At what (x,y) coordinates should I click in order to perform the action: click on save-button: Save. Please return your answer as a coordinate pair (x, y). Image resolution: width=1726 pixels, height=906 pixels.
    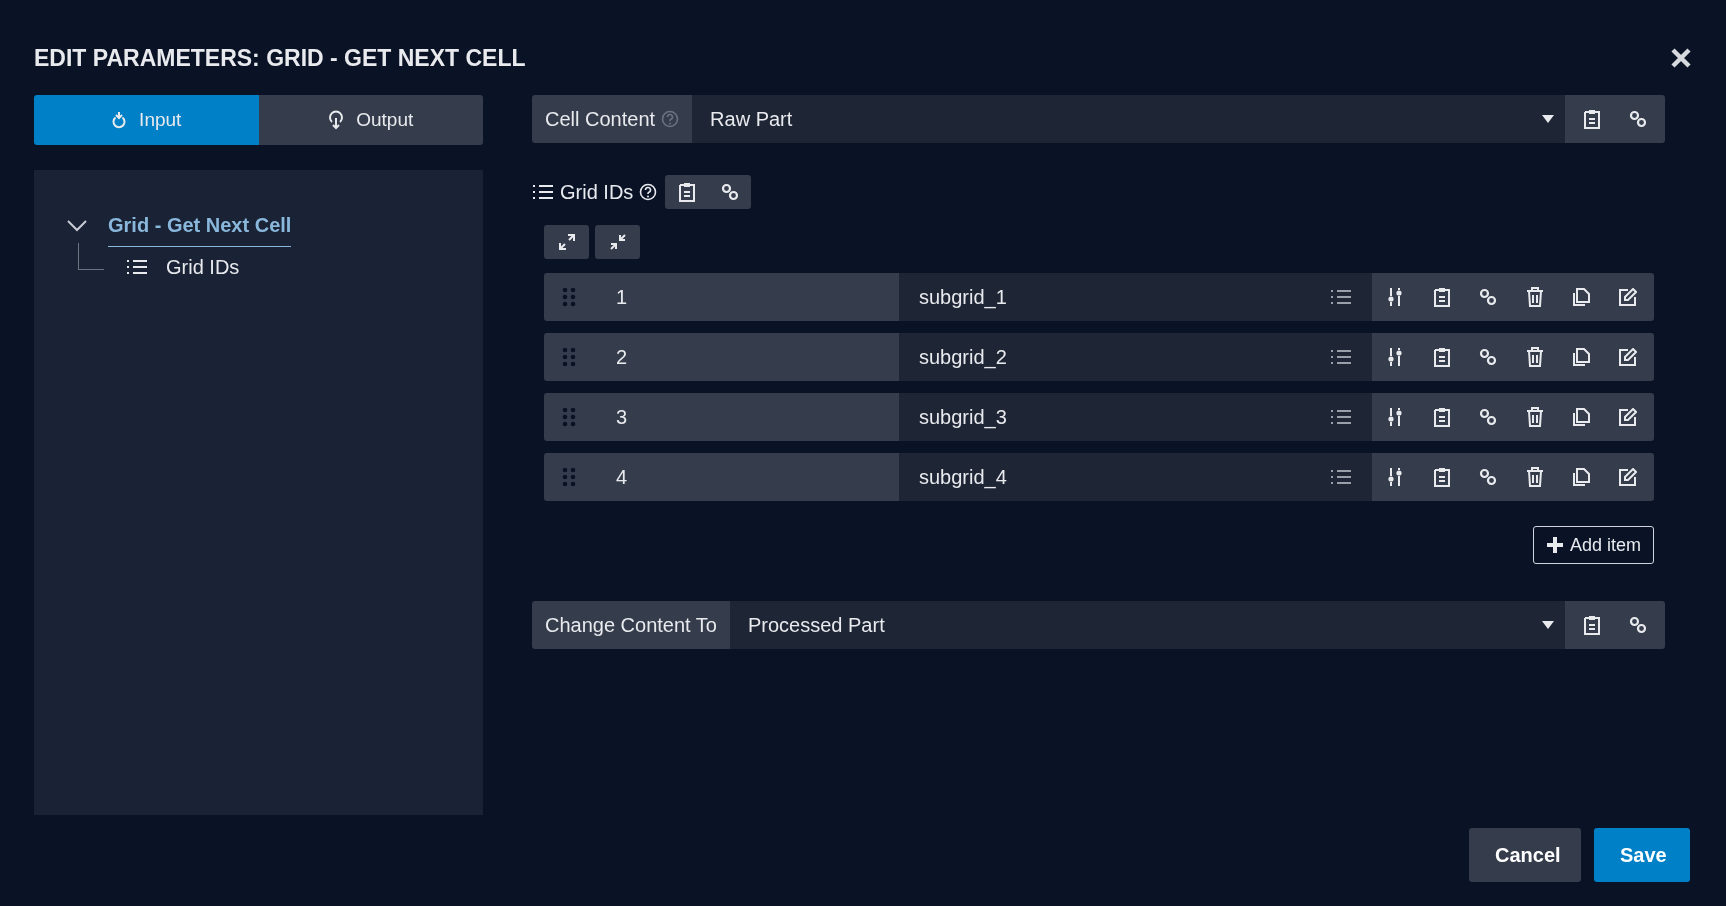
    Looking at the image, I should click on (1642, 855).